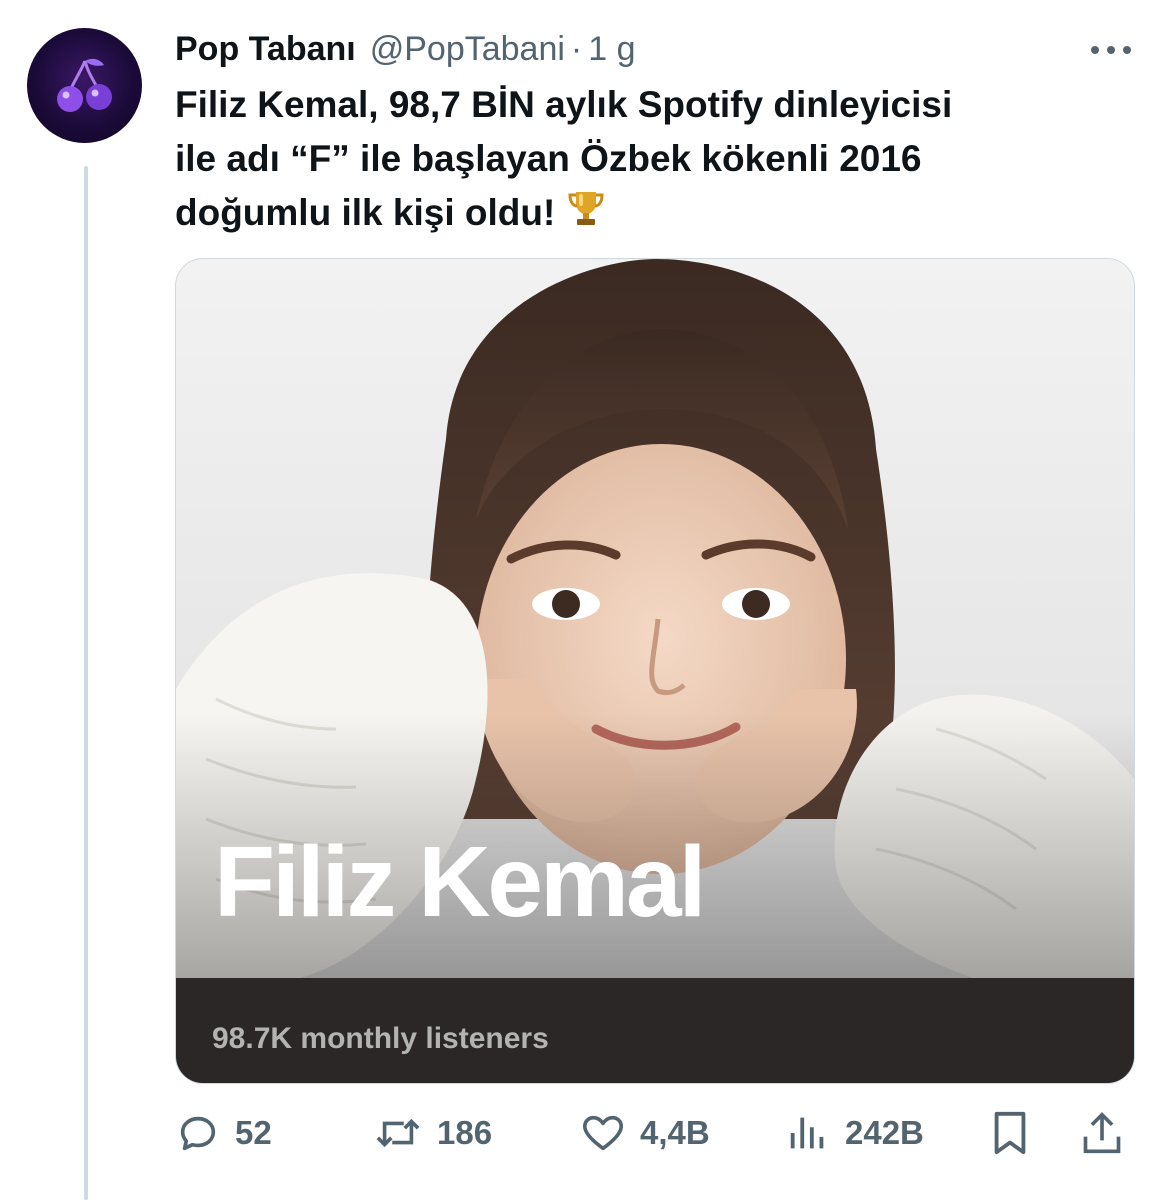 This screenshot has width=1161, height=1200. I want to click on heart-icon, so click(603, 1133).